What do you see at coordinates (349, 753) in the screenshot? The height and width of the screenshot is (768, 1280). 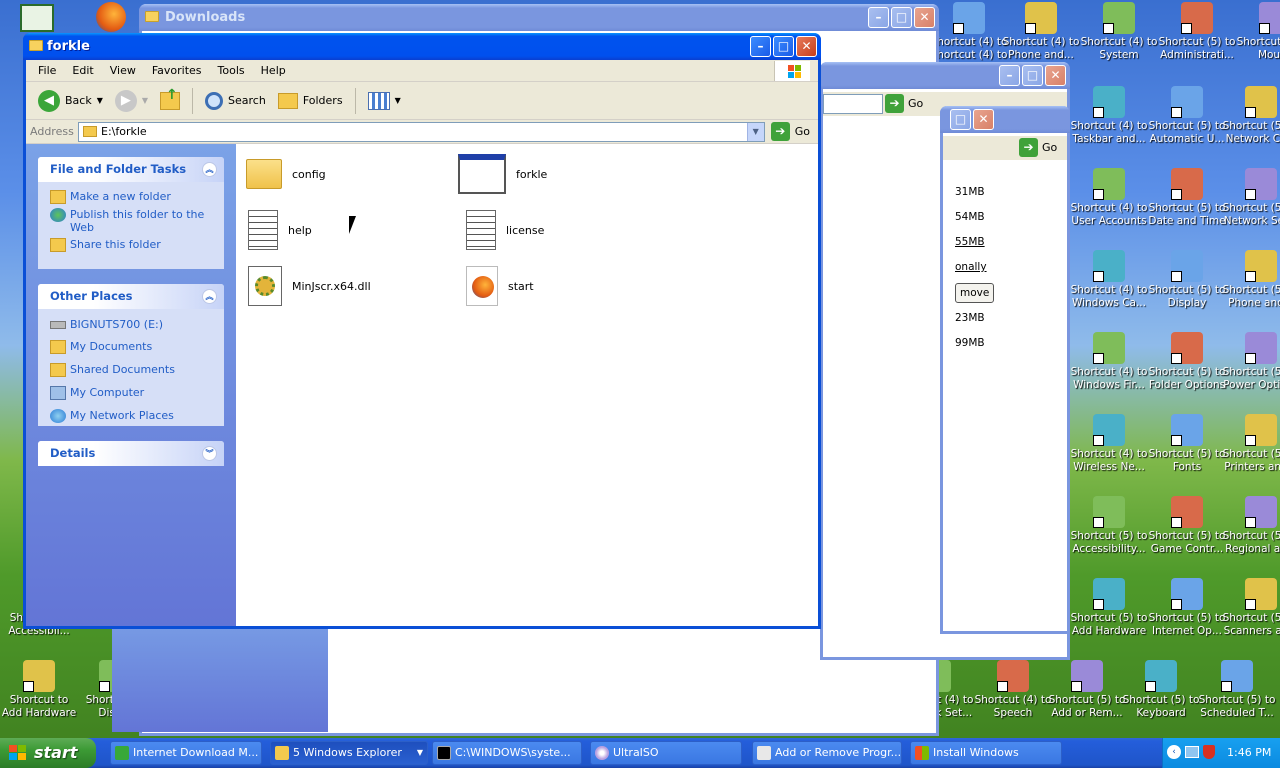 I see `taskbar-item-explorer: 5 Windows Explorer ▼` at bounding box center [349, 753].